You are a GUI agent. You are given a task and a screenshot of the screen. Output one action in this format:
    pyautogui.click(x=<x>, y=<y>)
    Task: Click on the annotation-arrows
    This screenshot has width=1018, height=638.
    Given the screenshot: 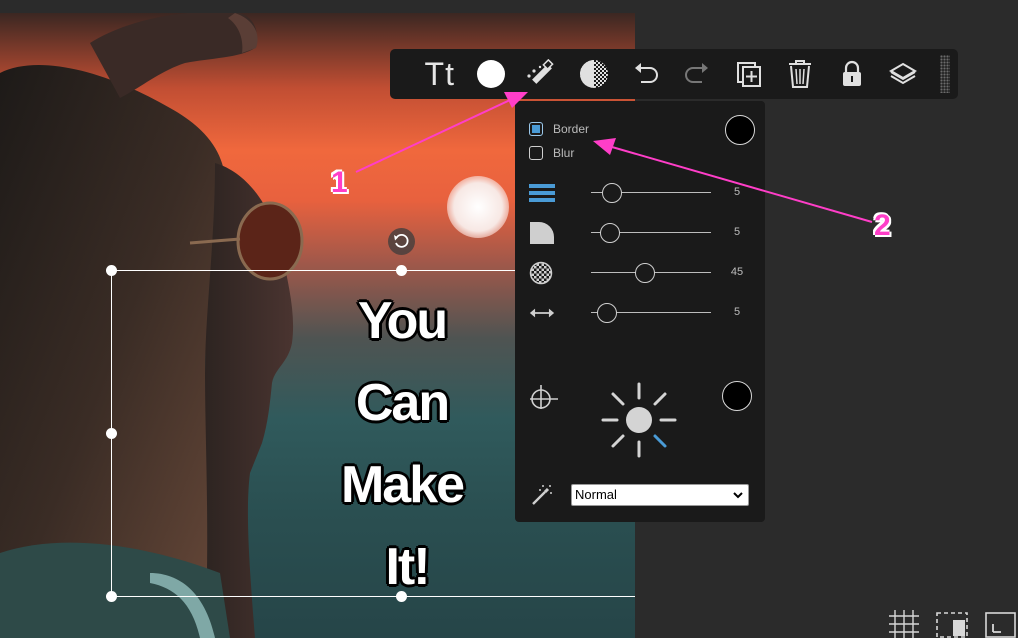 What is the action you would take?
    pyautogui.click(x=614, y=157)
    